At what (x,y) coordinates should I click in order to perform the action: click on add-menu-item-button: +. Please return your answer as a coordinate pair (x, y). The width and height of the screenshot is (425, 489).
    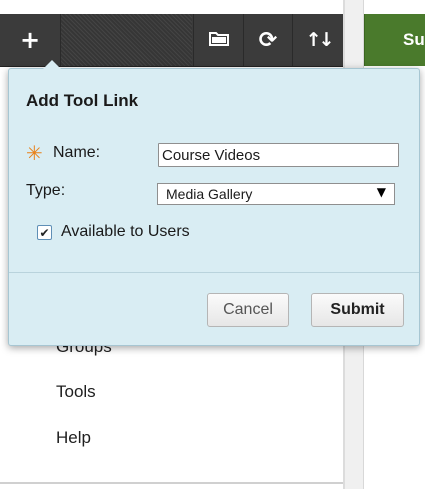
    Looking at the image, I should click on (30, 40).